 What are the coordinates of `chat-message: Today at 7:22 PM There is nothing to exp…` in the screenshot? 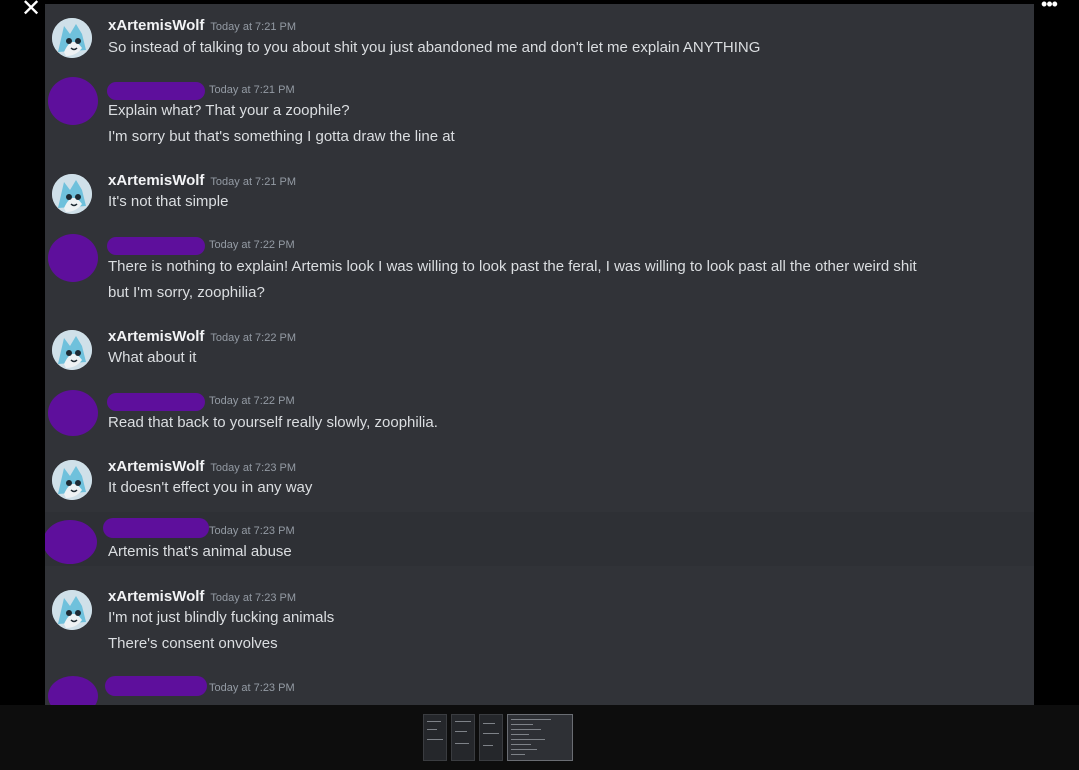 It's located at (539, 272).